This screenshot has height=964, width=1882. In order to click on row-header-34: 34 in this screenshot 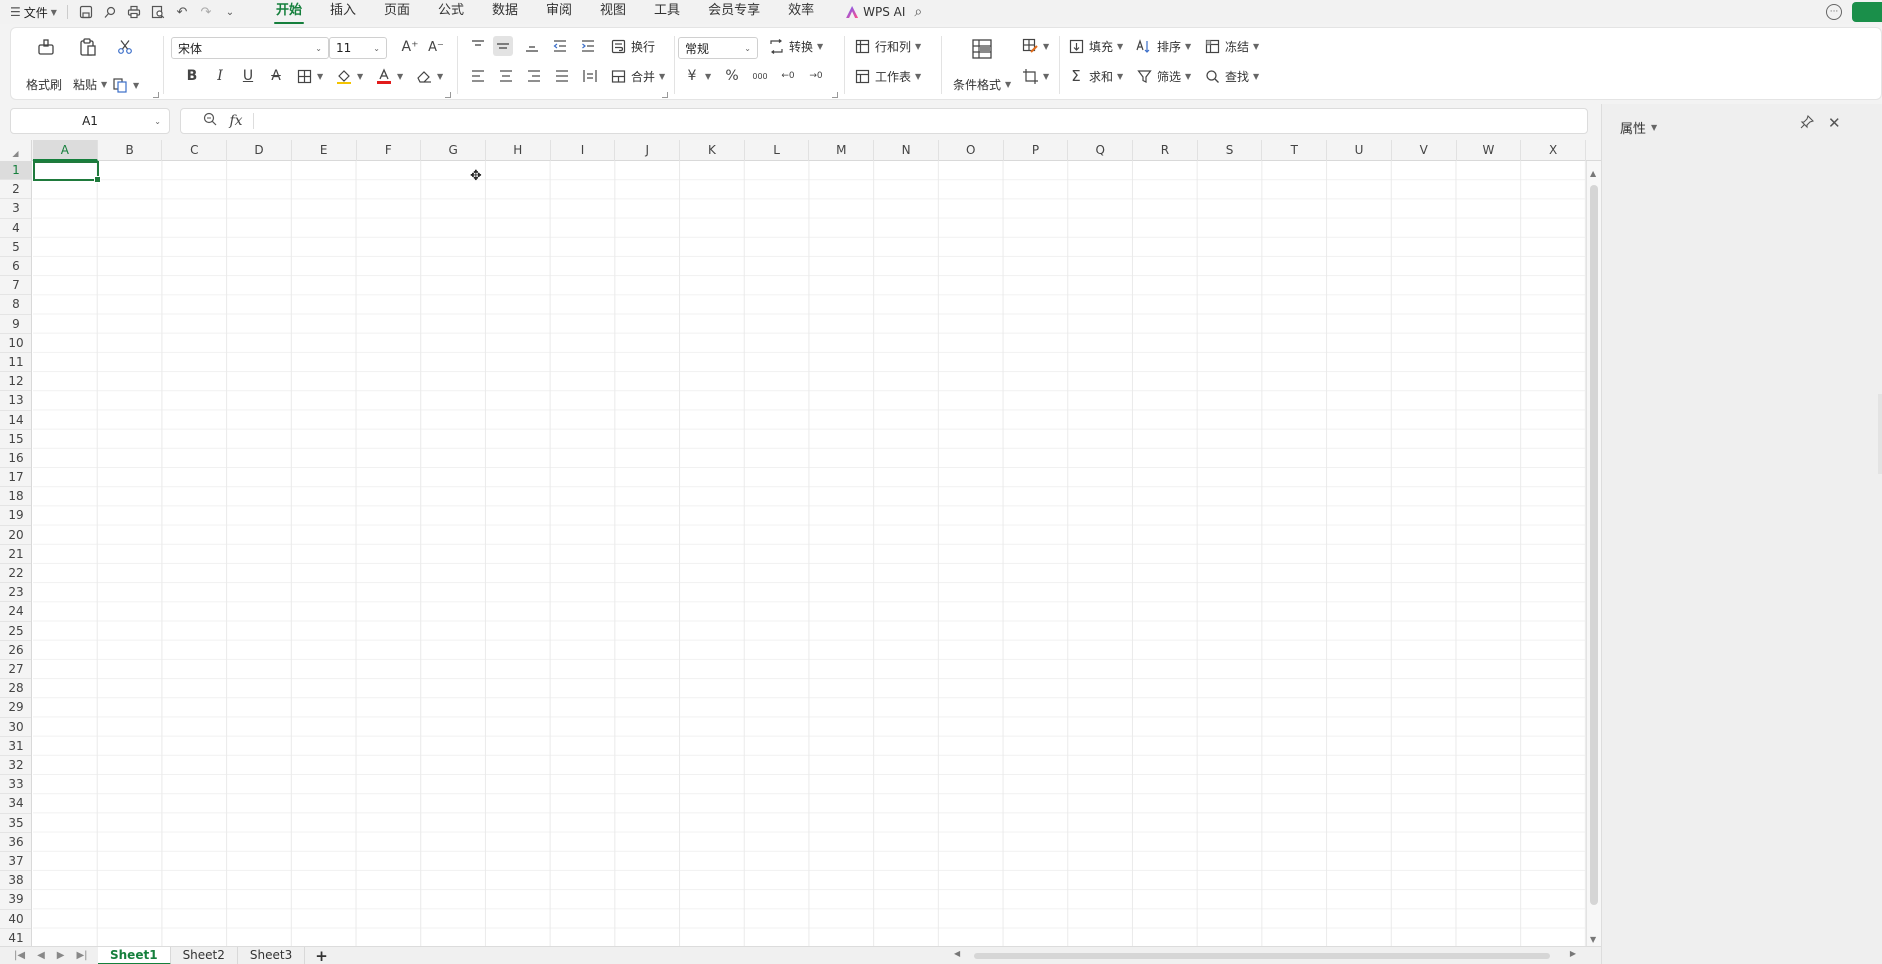, I will do `click(15, 804)`.